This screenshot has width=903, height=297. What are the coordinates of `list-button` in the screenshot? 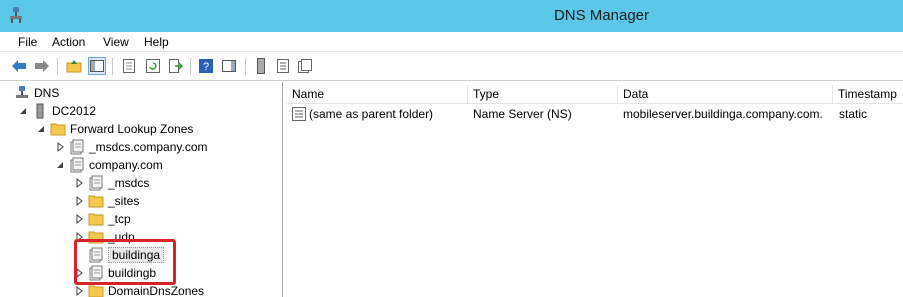 It's located at (283, 66).